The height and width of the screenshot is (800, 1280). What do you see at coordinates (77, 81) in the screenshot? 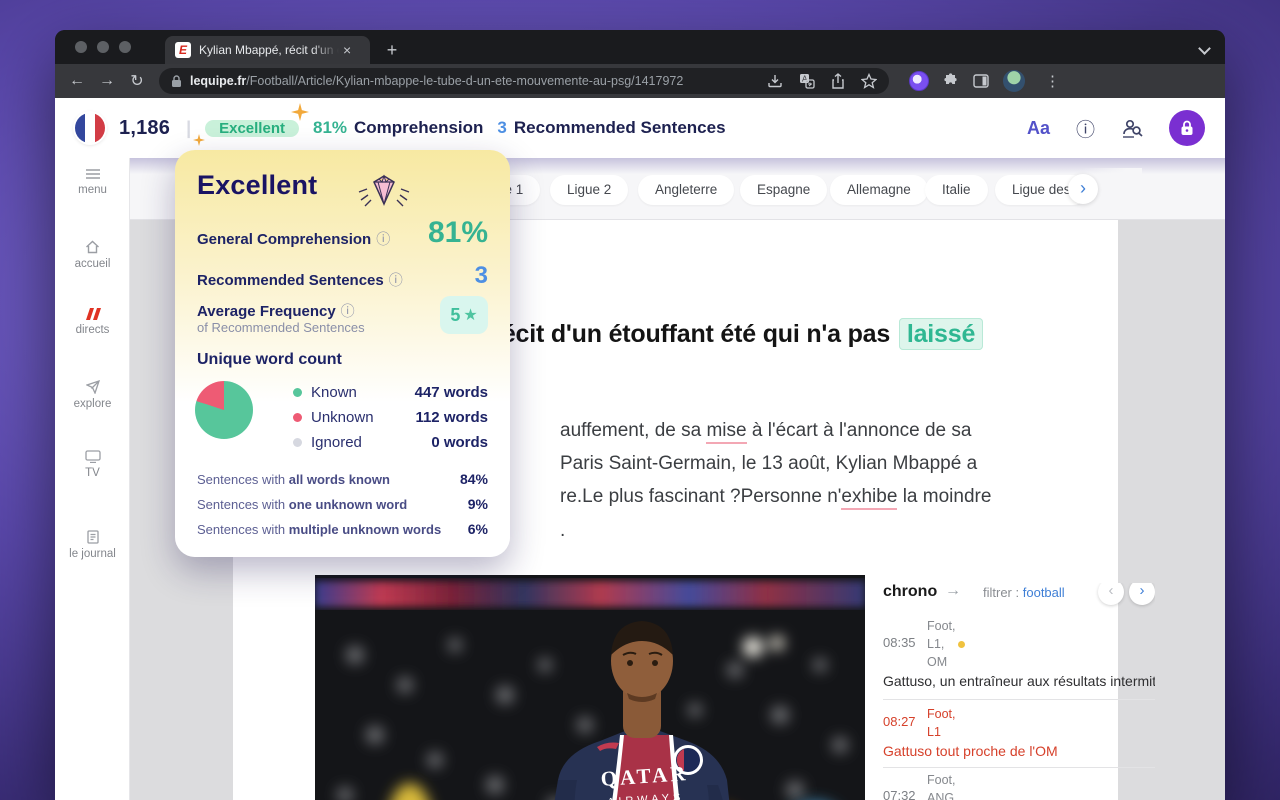
I see `back-button: ←` at bounding box center [77, 81].